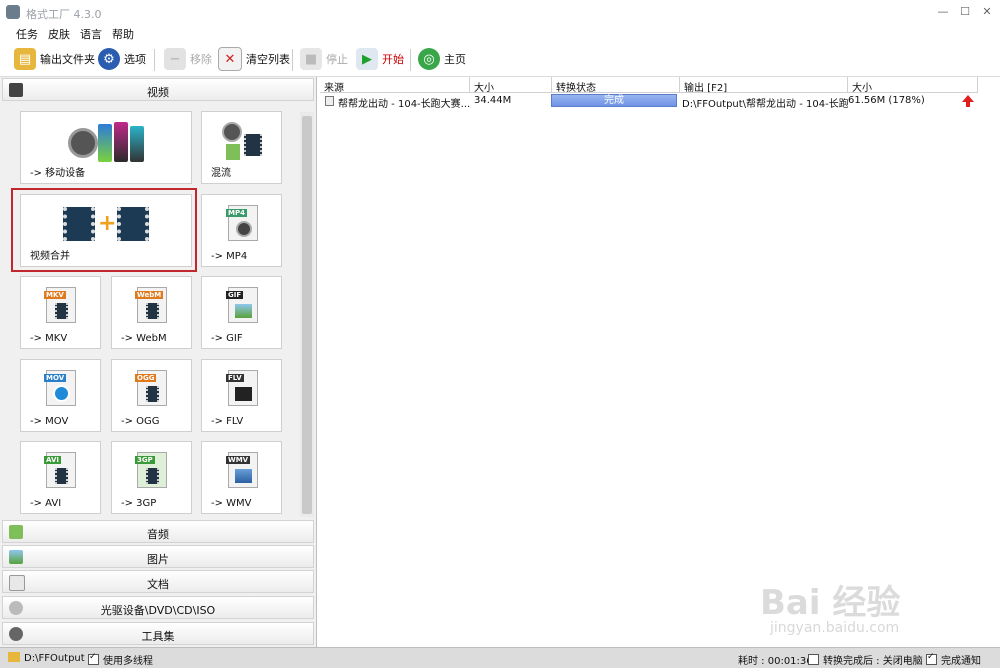 Image resolution: width=1000 pixels, height=668 pixels. Describe the element at coordinates (91, 34) in the screenshot. I see `menu-language: 语言` at that location.